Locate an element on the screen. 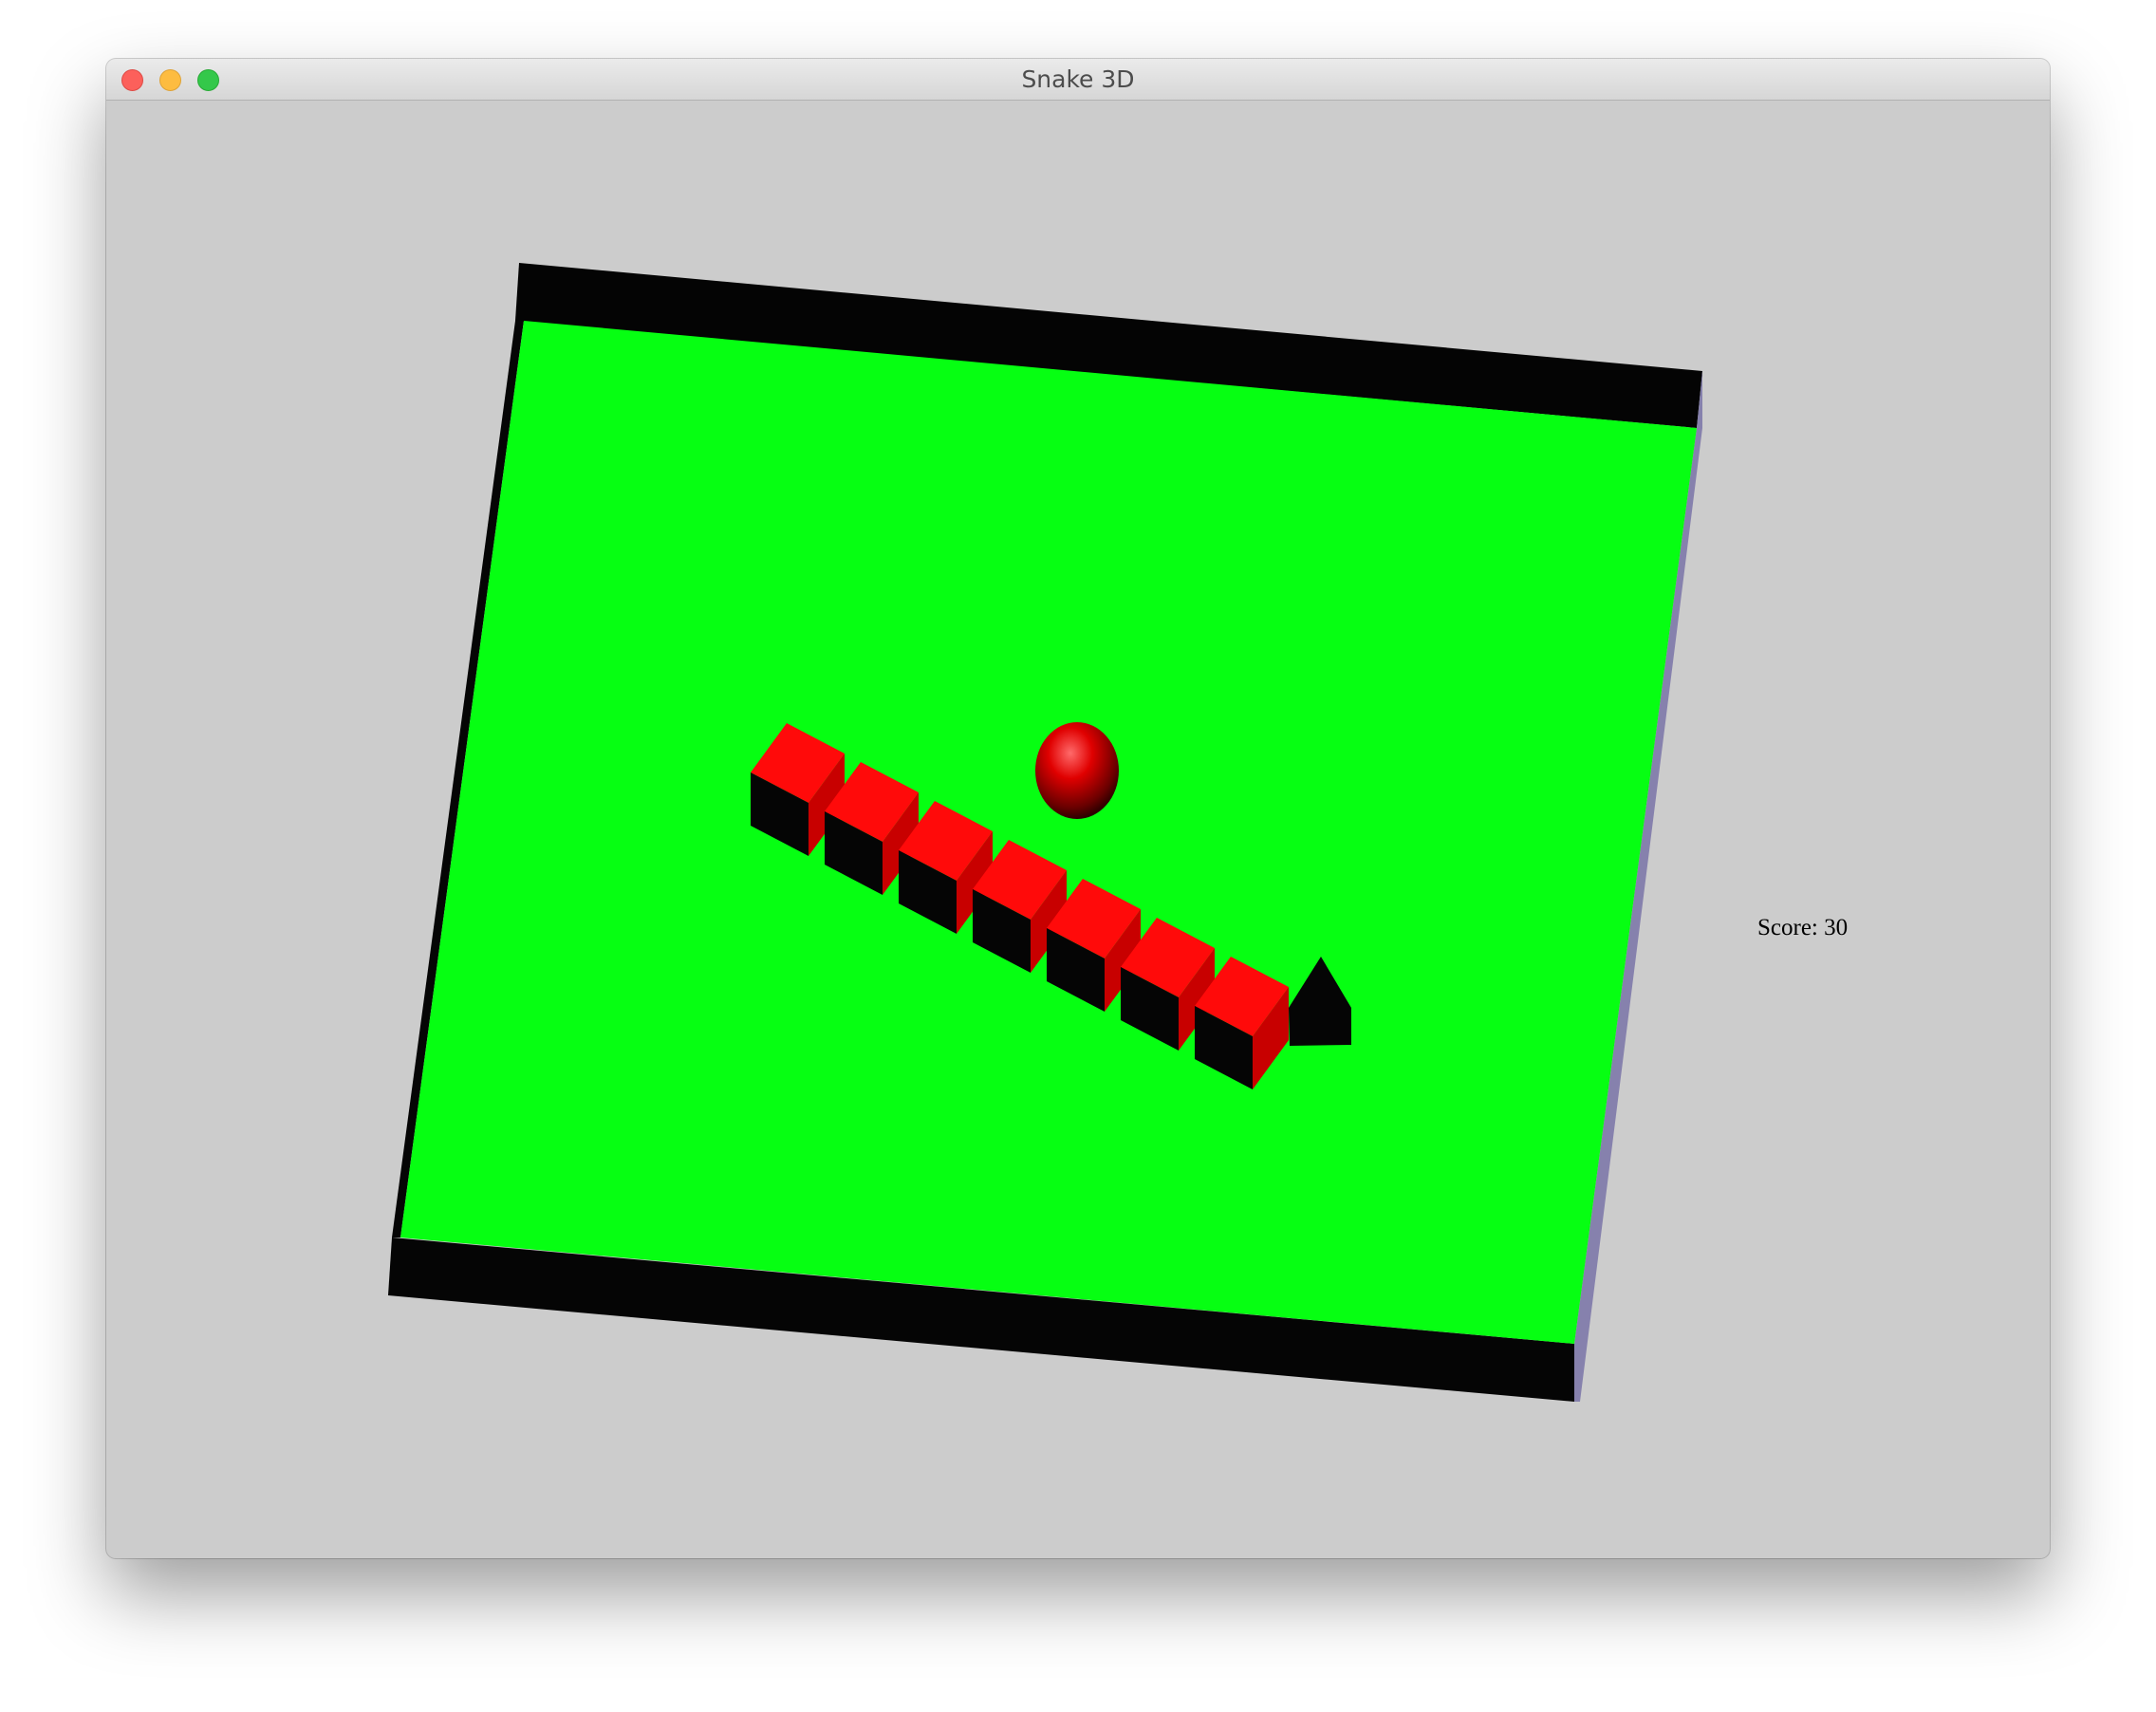 This screenshot has width=2156, height=1712. window-title: Snake 3D is located at coordinates (1078, 79).